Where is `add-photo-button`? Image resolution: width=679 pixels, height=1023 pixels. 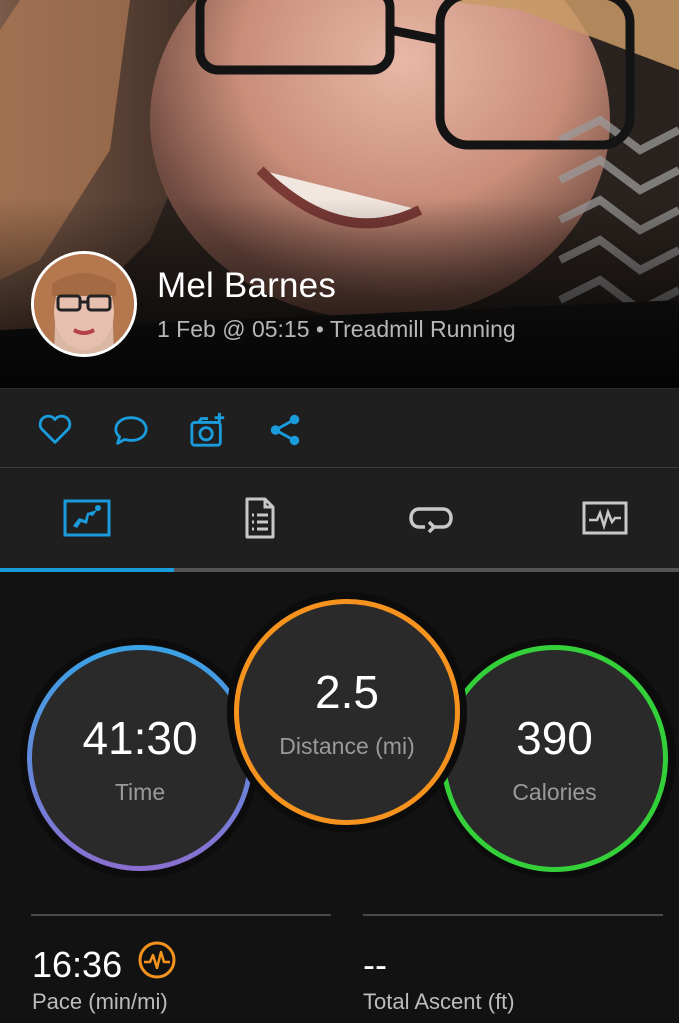
add-photo-button is located at coordinates (208, 430).